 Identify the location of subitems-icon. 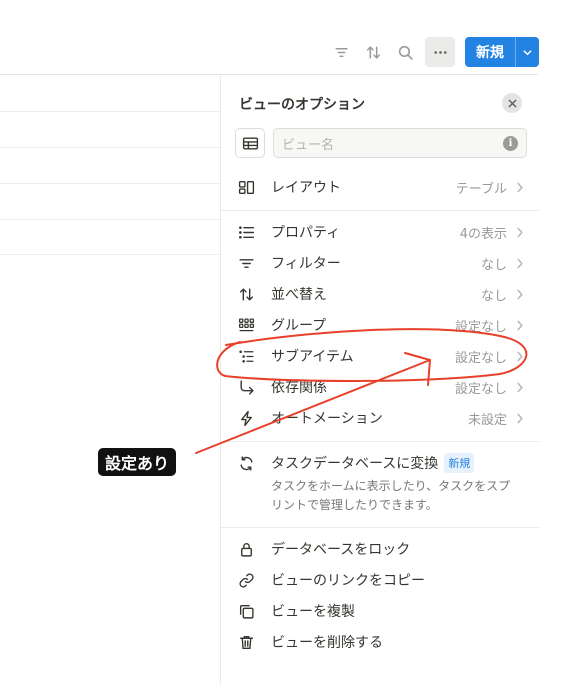
(246, 356).